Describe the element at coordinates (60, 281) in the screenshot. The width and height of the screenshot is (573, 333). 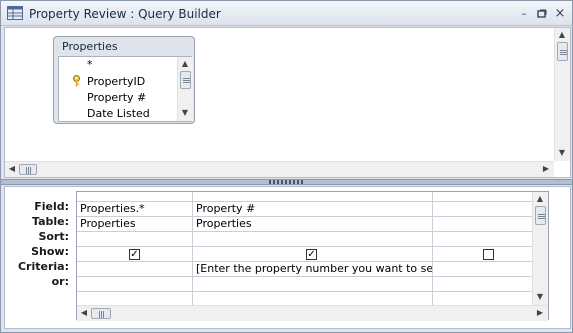
I see `row-label-or: or:` at that location.